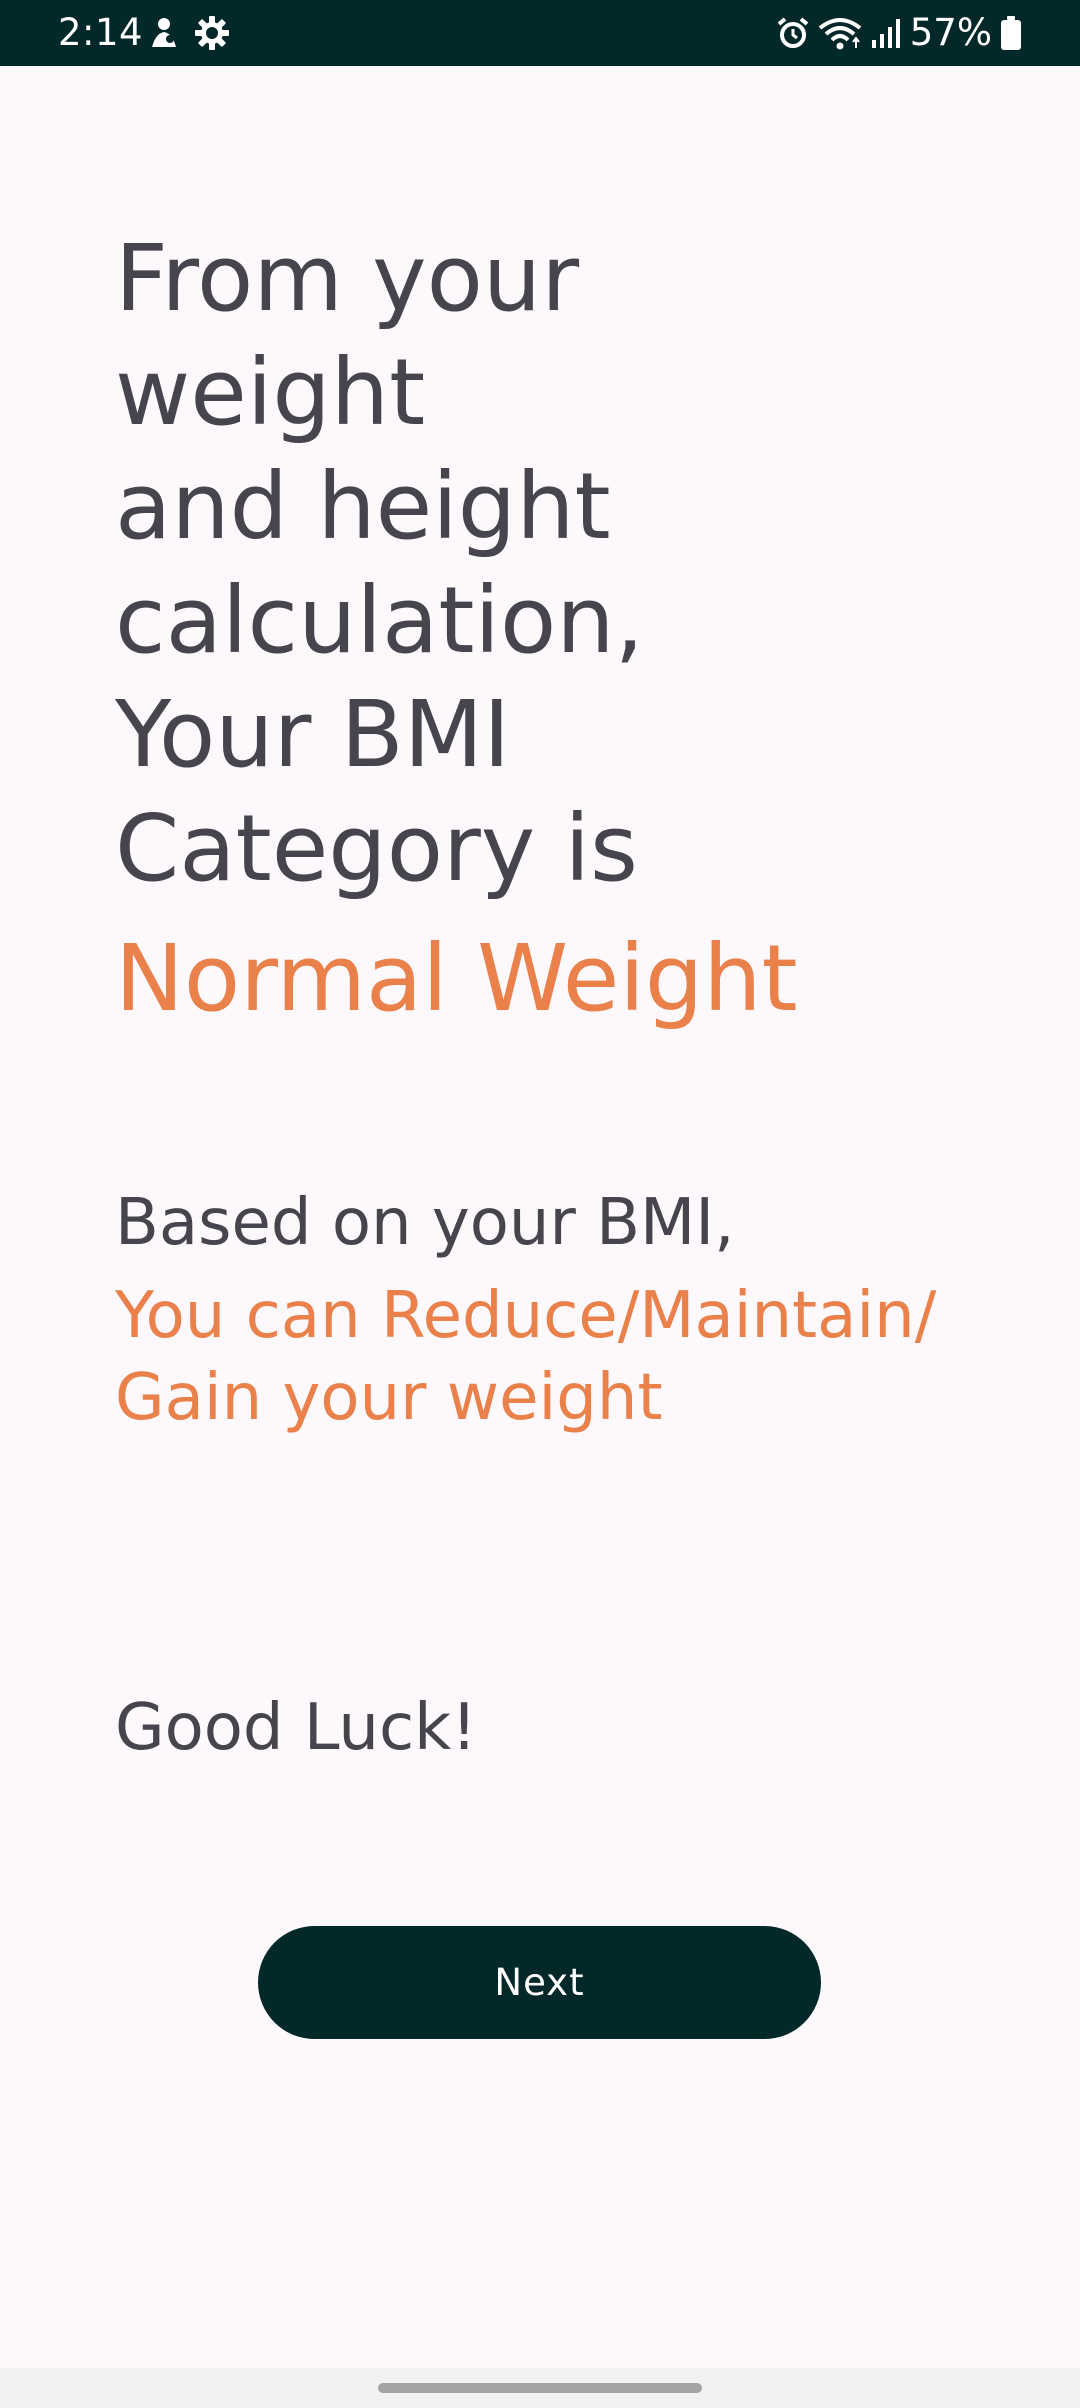 This screenshot has width=1080, height=2408. Describe the element at coordinates (188, 33) in the screenshot. I see `status-left-icons` at that location.